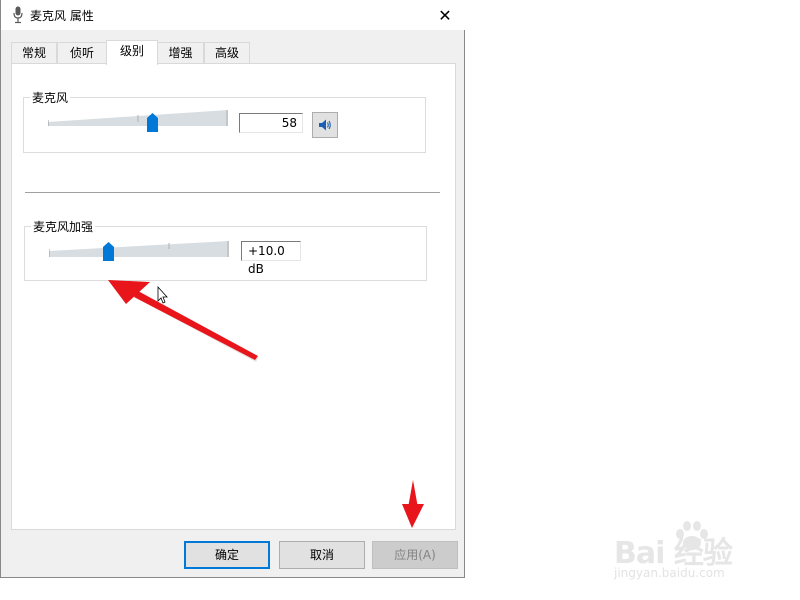 The height and width of the screenshot is (600, 800). I want to click on cancel-button: 取消, so click(322, 555).